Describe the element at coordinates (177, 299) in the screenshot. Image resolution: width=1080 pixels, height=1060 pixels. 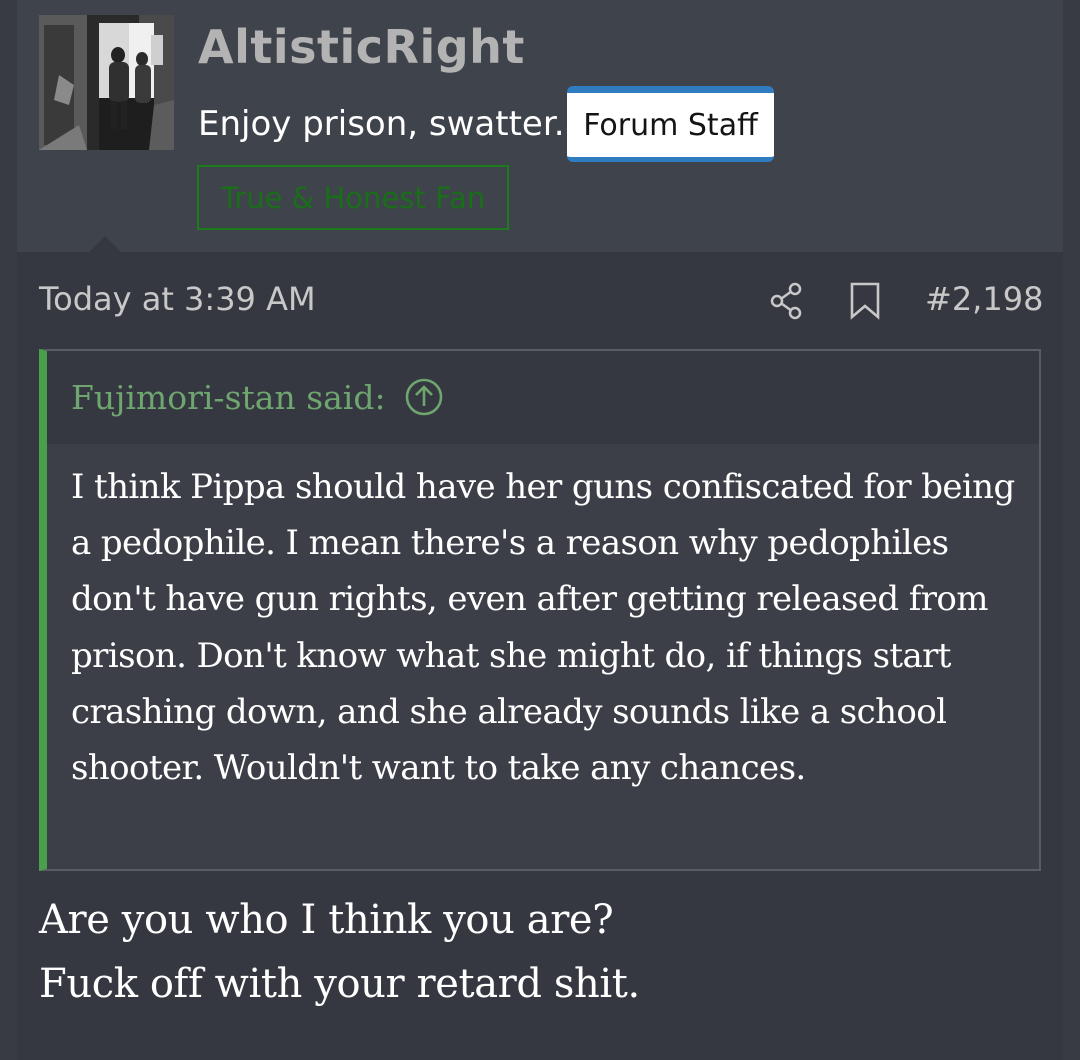
I see `post-timestamp: Today at 3:39 AM` at that location.